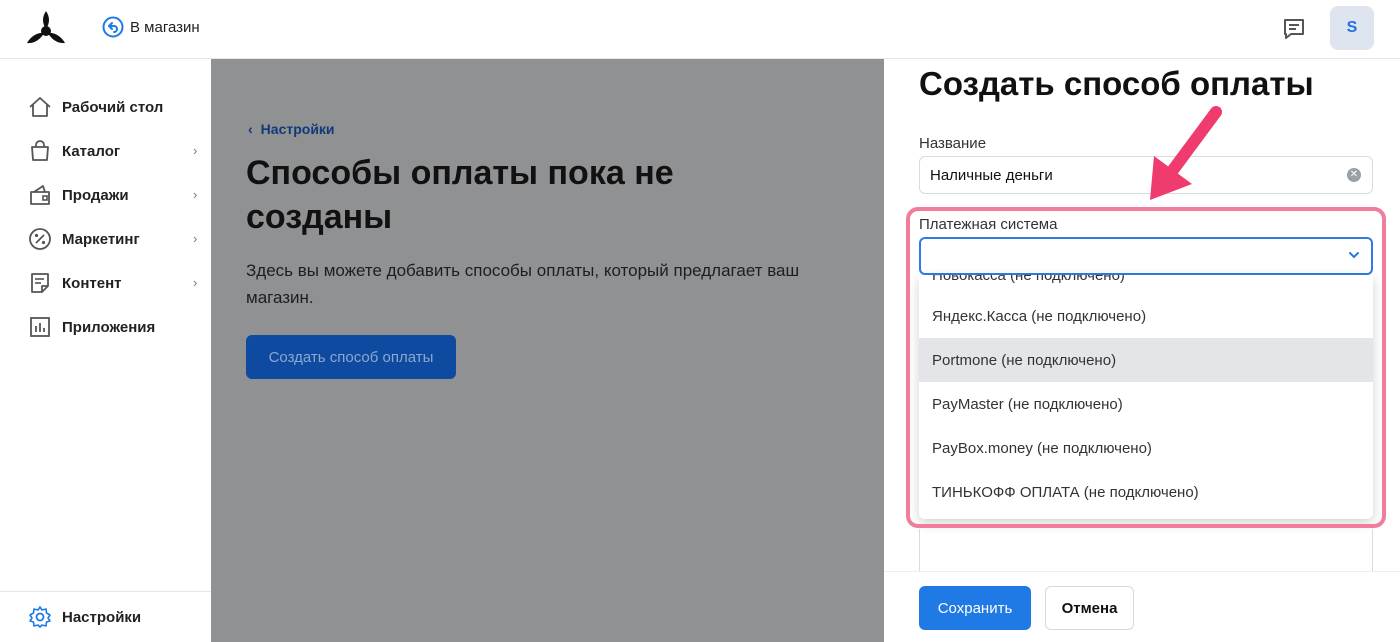 Image resolution: width=1400 pixels, height=642 pixels. I want to click on sidebar-item-dashboard: Рабочий стол, so click(115, 107).